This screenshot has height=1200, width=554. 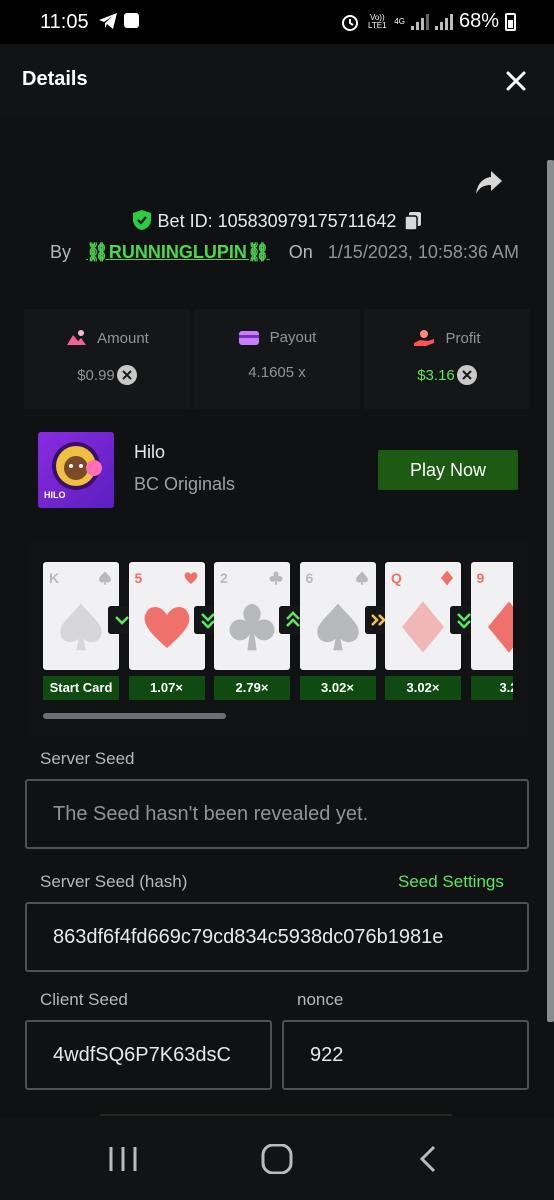 I want to click on profit-hand-icon, so click(x=424, y=338).